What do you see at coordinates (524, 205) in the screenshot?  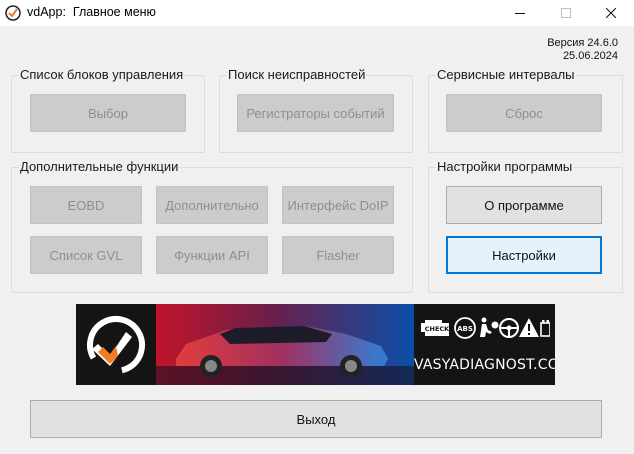 I see `about-button: О программе` at bounding box center [524, 205].